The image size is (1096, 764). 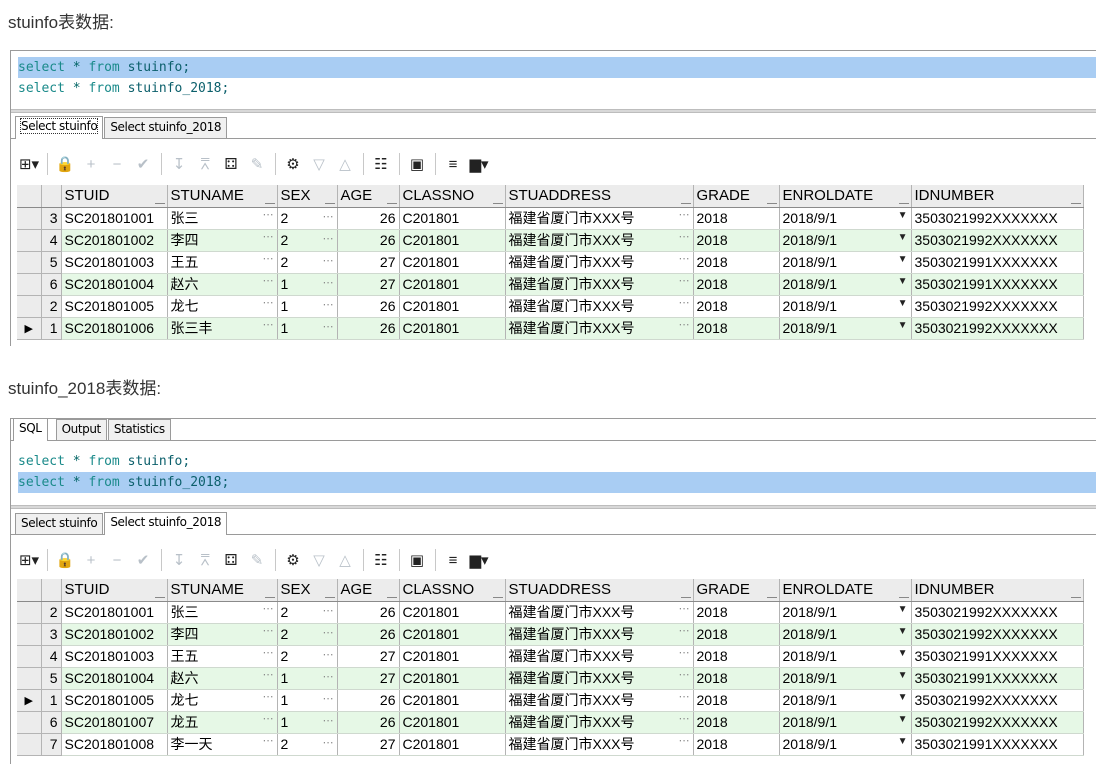 I want to click on row-pointer-icon: ▶, so click(x=29, y=700).